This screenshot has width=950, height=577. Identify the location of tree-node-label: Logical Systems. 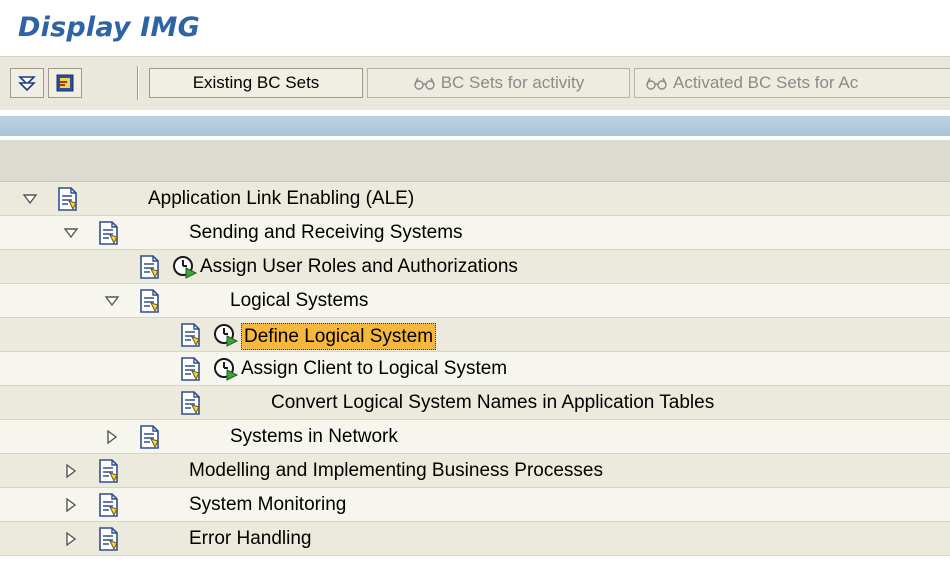
(299, 301).